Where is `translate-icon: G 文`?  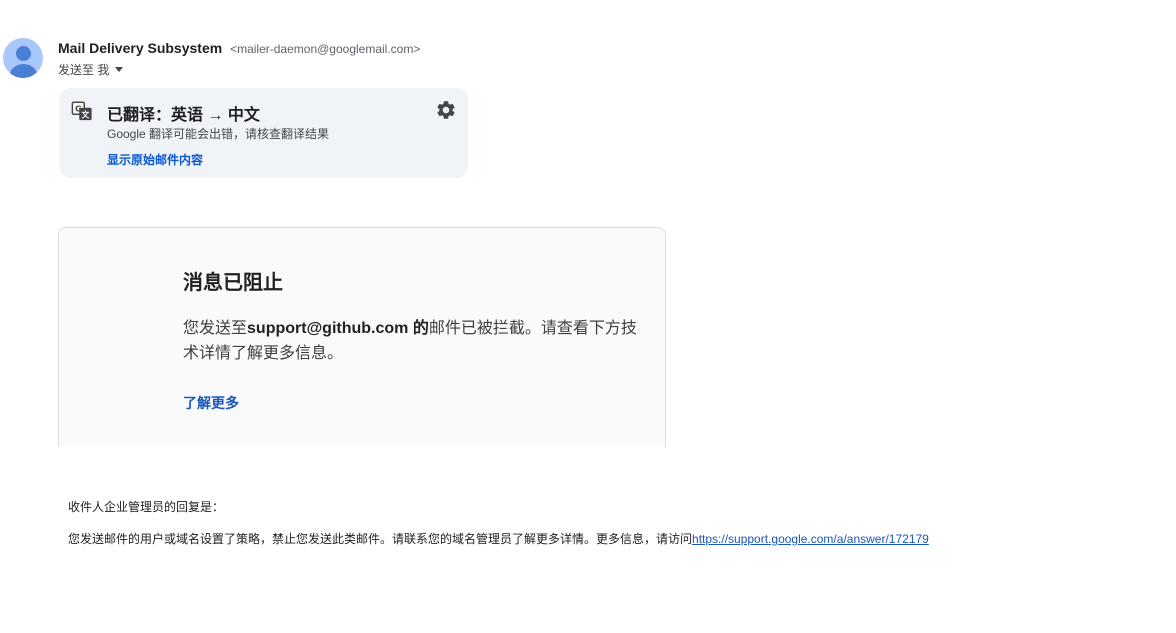
translate-icon: G 文 is located at coordinates (81, 111).